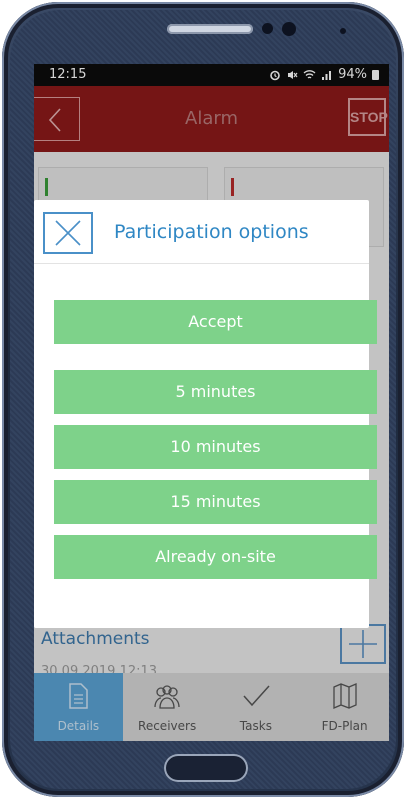 This screenshot has height=800, width=407. What do you see at coordinates (267, 28) in the screenshot?
I see `proximity-sensor` at bounding box center [267, 28].